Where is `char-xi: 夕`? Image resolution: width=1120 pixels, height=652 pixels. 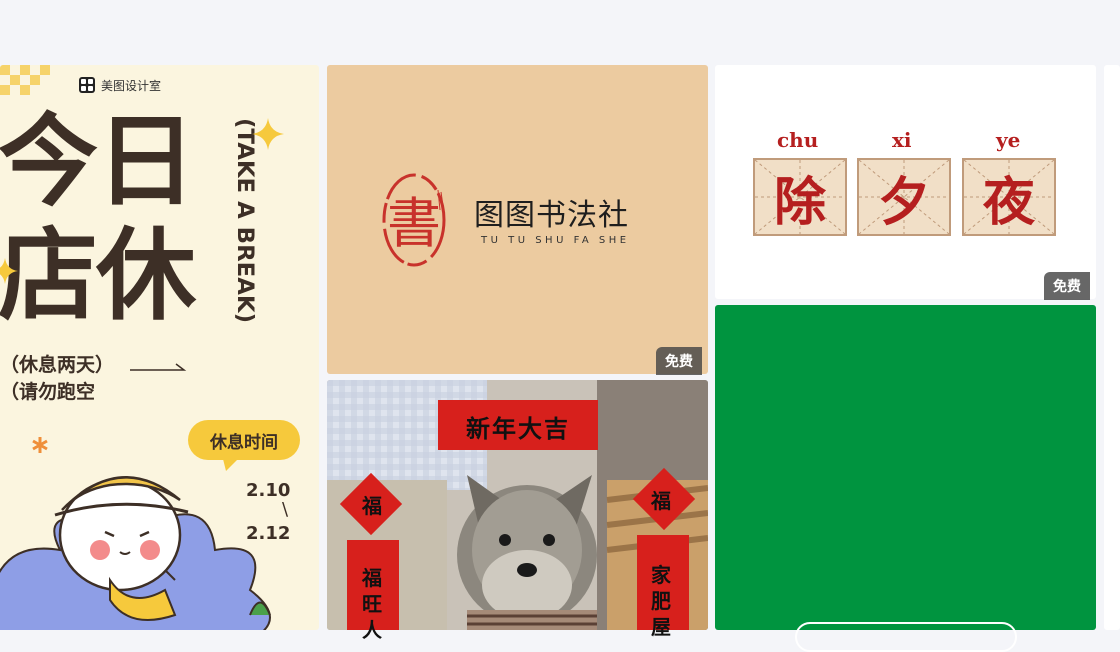 char-xi: 夕 is located at coordinates (903, 202).